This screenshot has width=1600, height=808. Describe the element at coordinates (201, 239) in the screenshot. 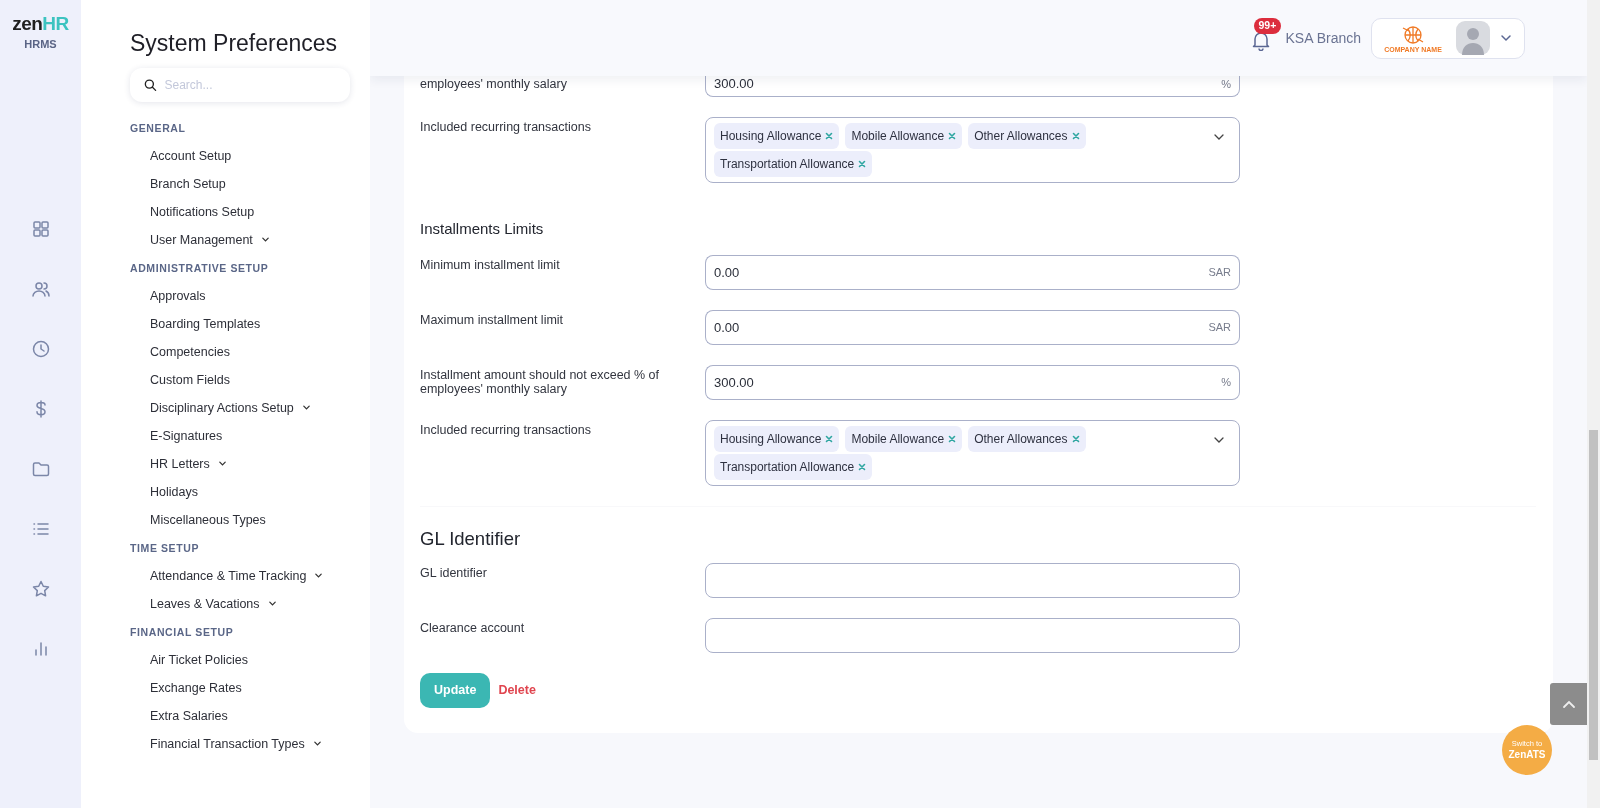

I see `nav-item: User Management` at that location.